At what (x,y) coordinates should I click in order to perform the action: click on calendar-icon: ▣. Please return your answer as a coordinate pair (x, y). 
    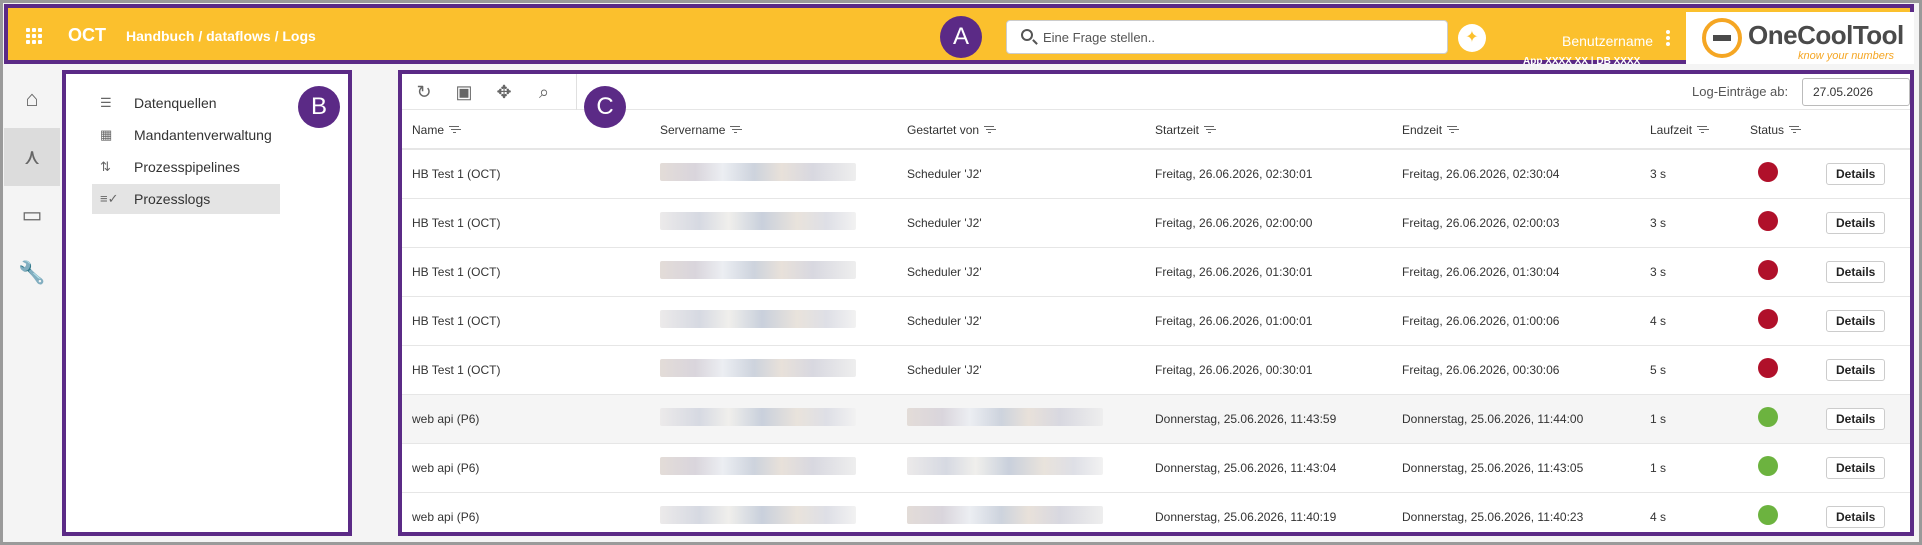
    Looking at the image, I should click on (464, 92).